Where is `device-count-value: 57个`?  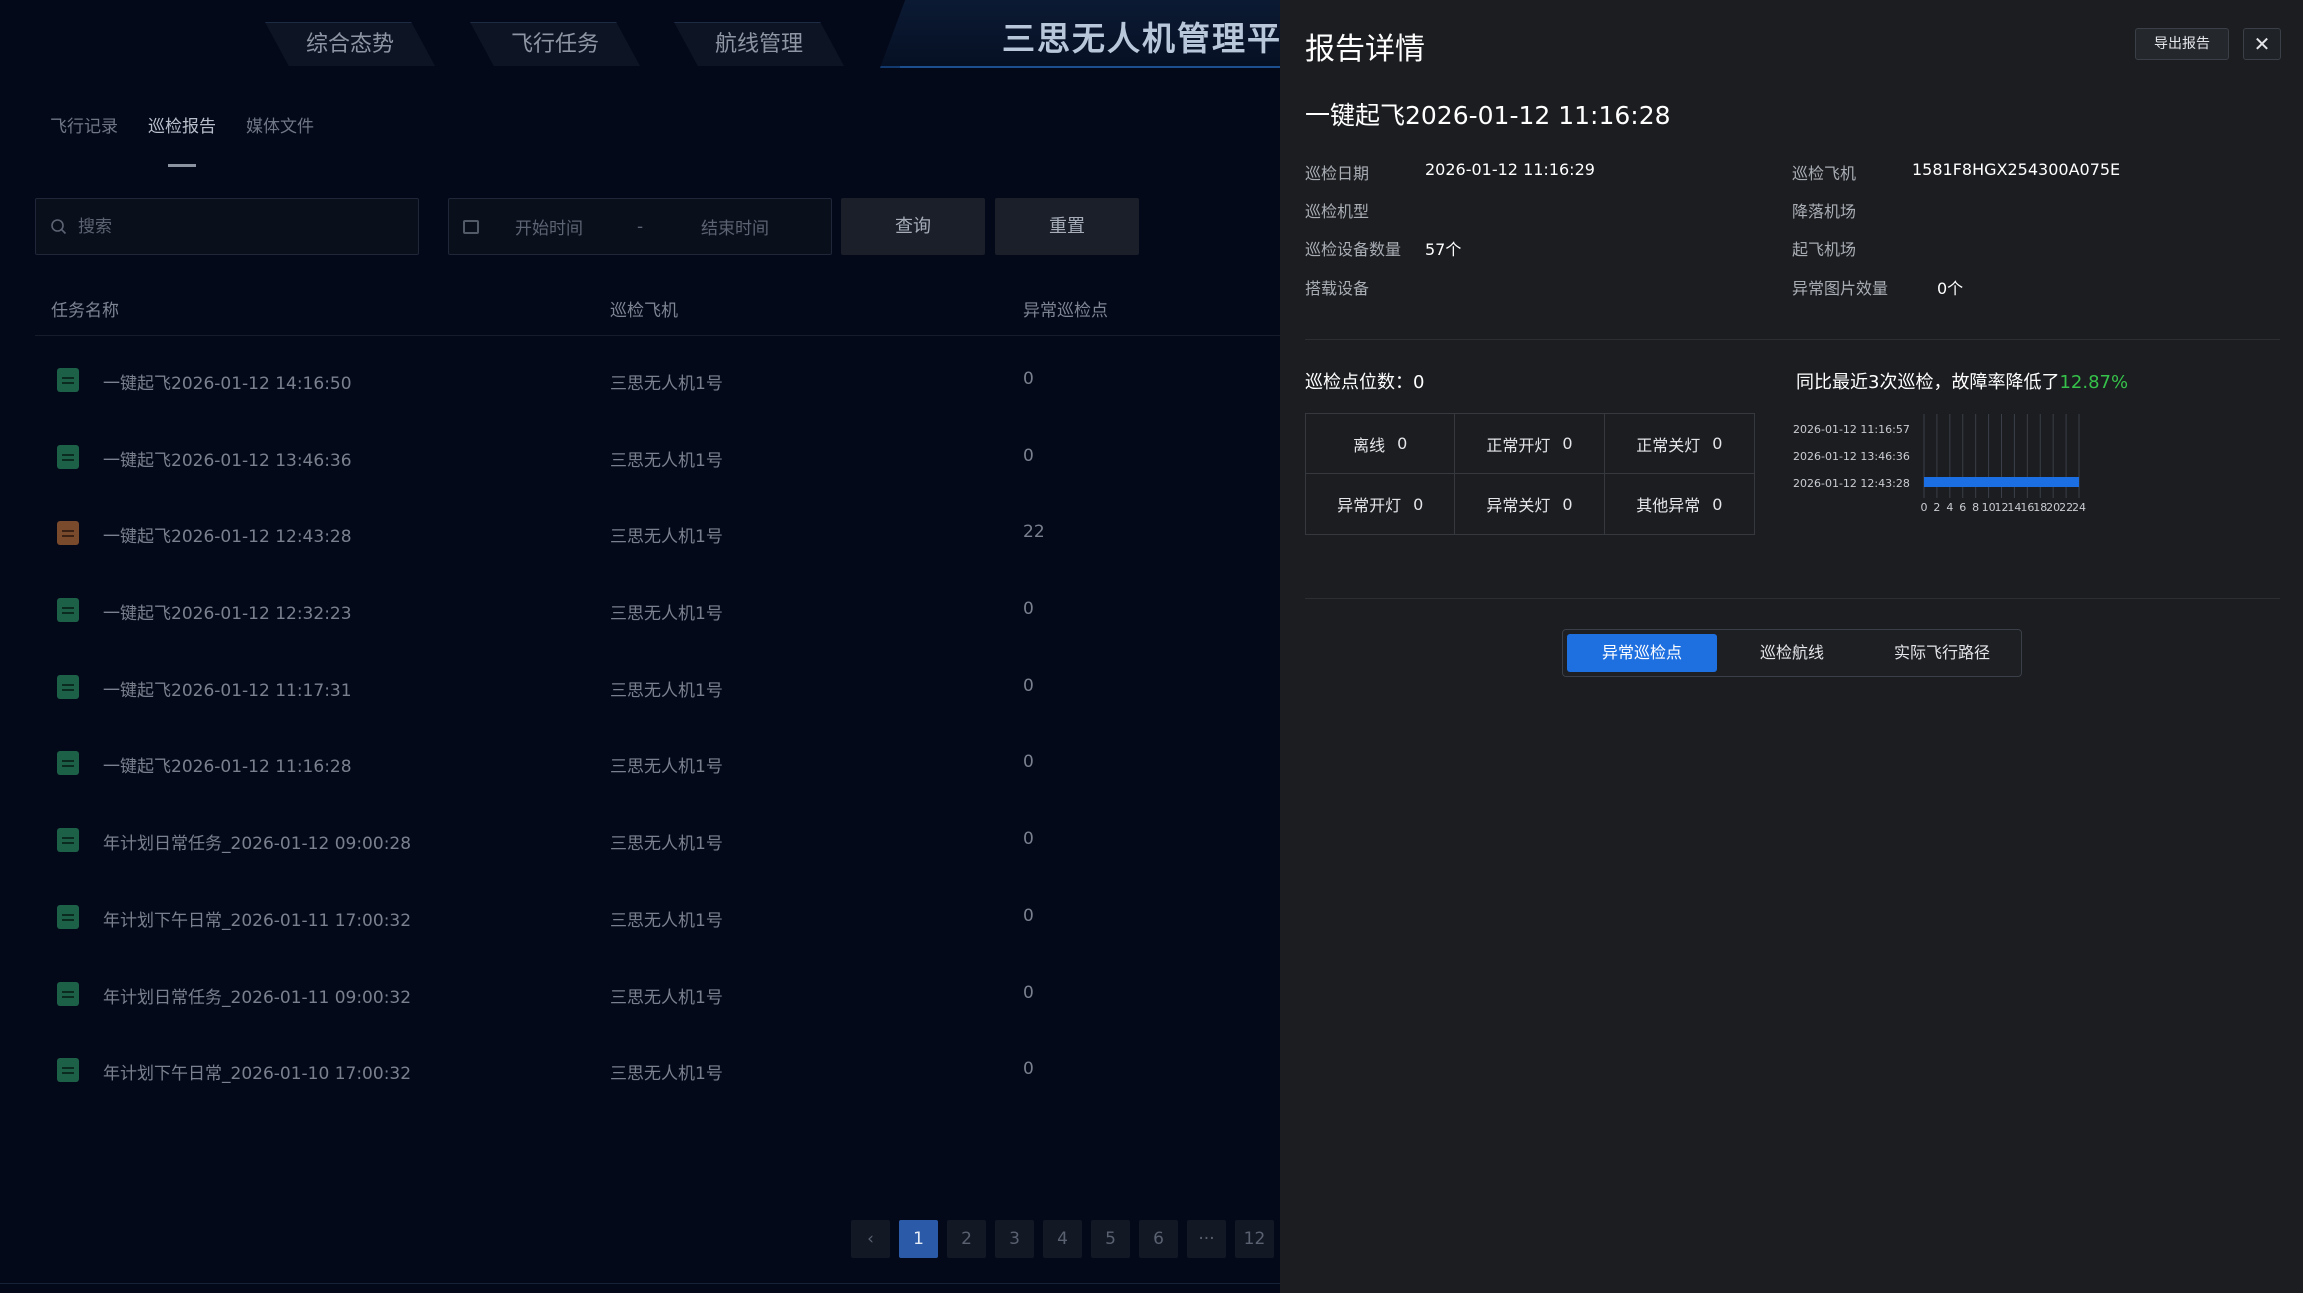
device-count-value: 57个 is located at coordinates (1443, 249).